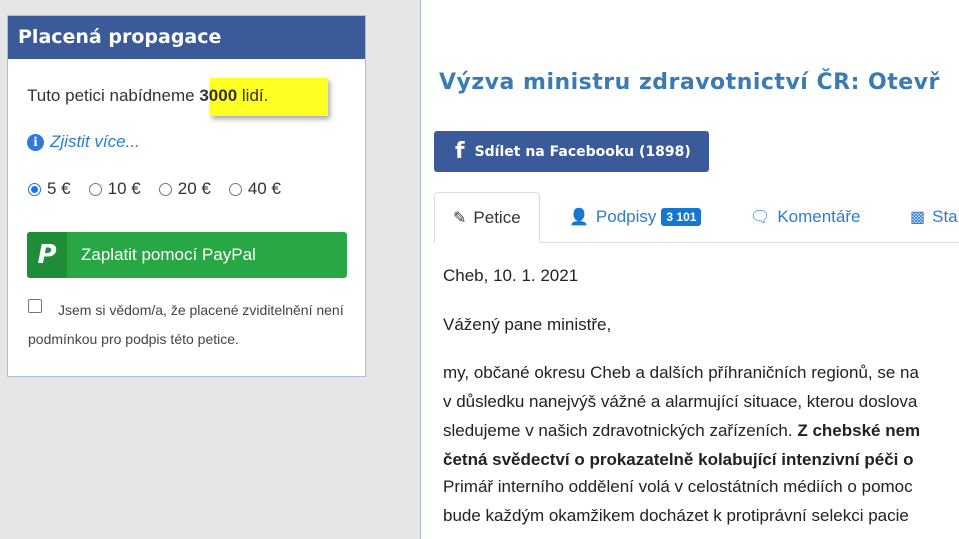  What do you see at coordinates (579, 217) in the screenshot?
I see `user-icon: 👤` at bounding box center [579, 217].